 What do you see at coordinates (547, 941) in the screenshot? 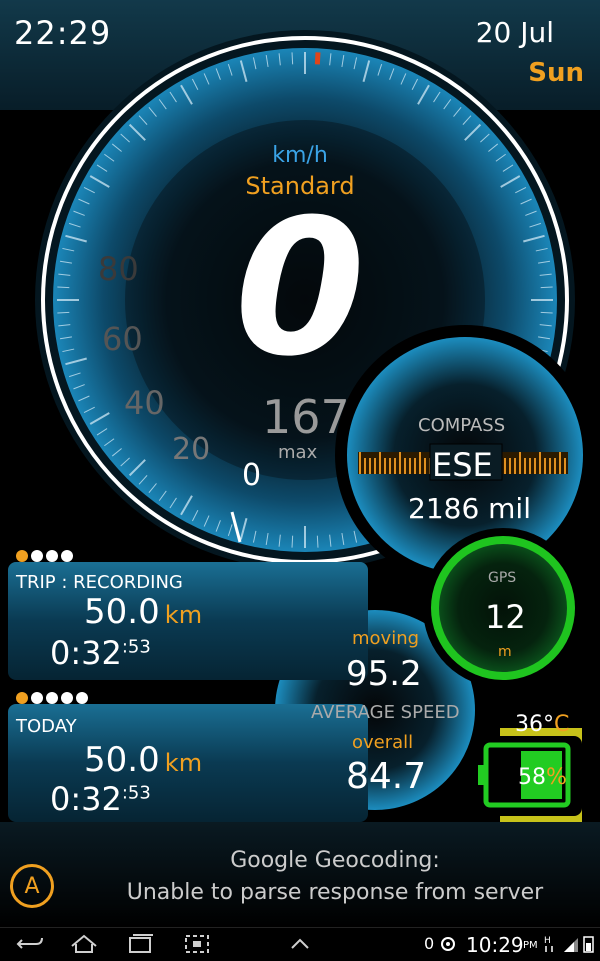
I see `svg-text: H` at bounding box center [547, 941].